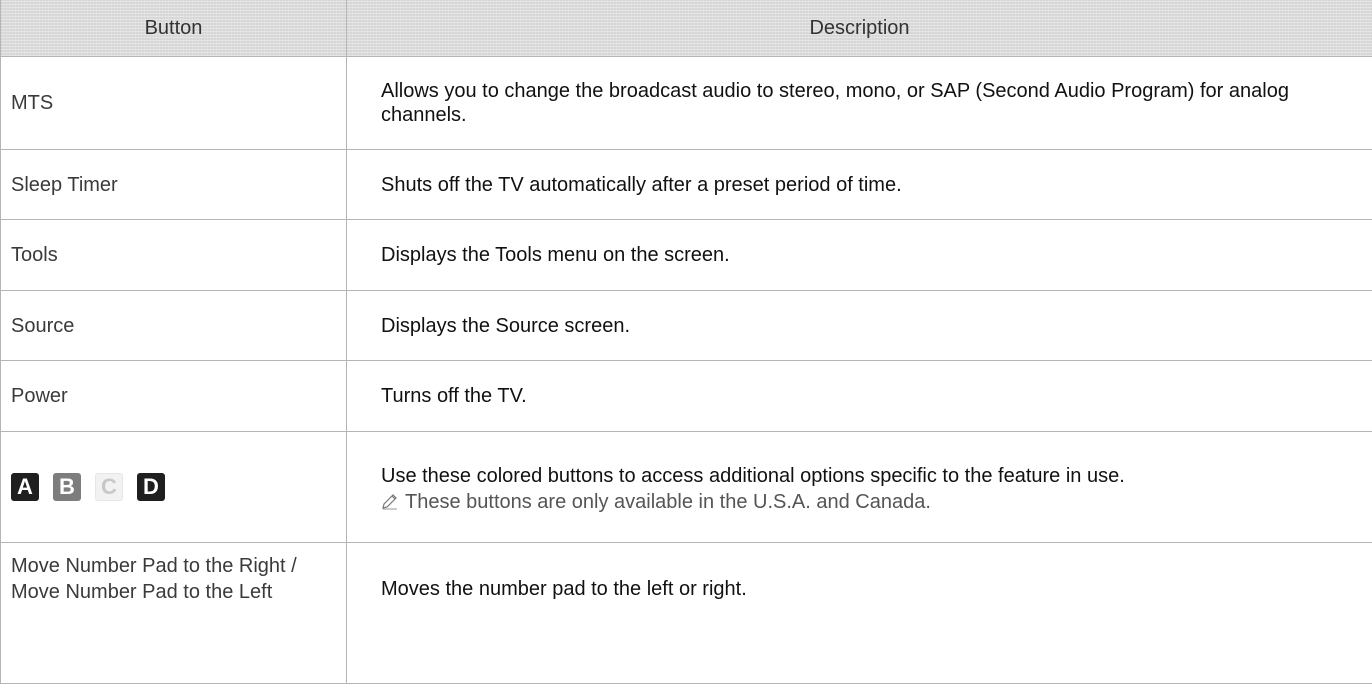 This screenshot has width=1372, height=684. Describe the element at coordinates (174, 255) in the screenshot. I see `button-name-cell: Tools` at that location.